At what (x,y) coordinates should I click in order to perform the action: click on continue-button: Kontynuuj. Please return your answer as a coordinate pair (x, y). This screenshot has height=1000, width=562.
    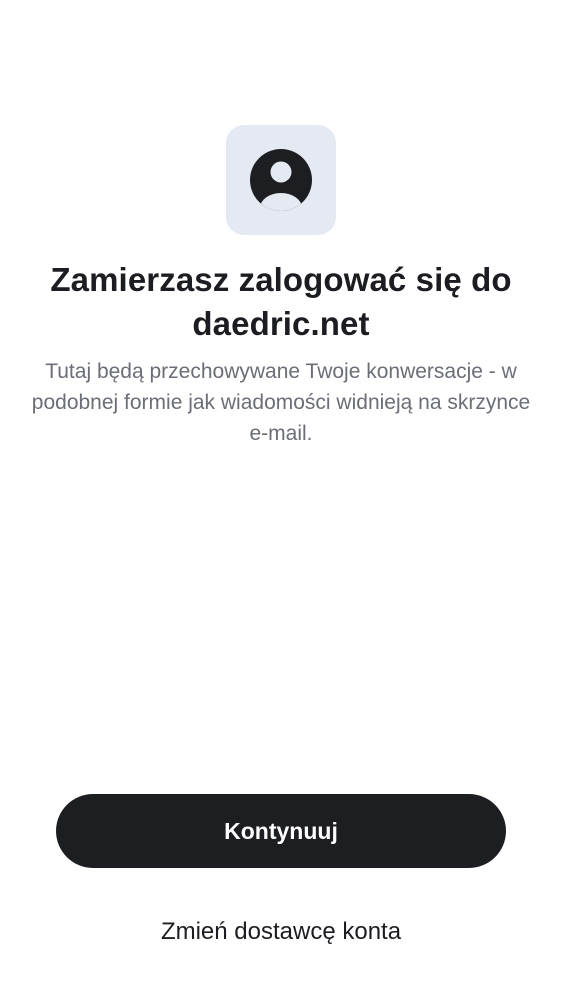
    Looking at the image, I should click on (281, 831).